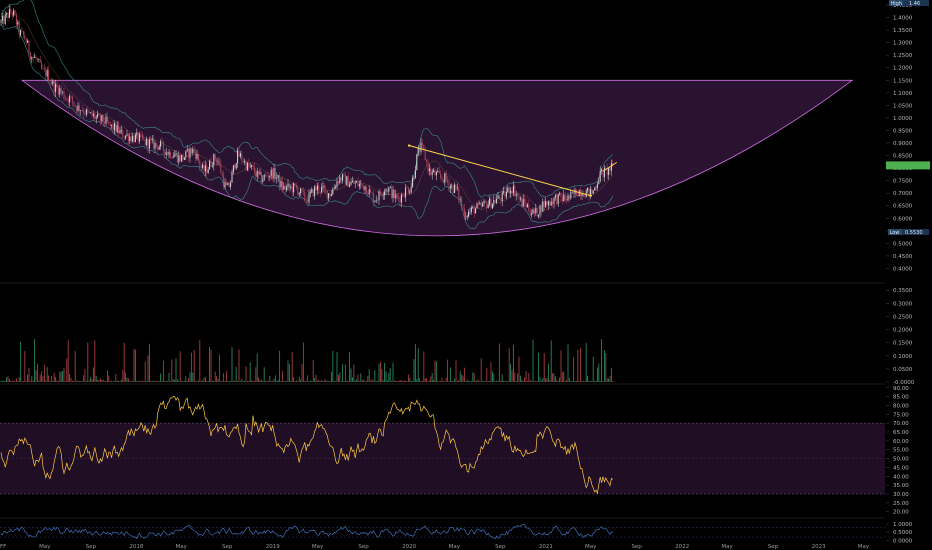 The height and width of the screenshot is (550, 932). What do you see at coordinates (901, 442) in the screenshot?
I see `y-tick-label: 60.00` at bounding box center [901, 442].